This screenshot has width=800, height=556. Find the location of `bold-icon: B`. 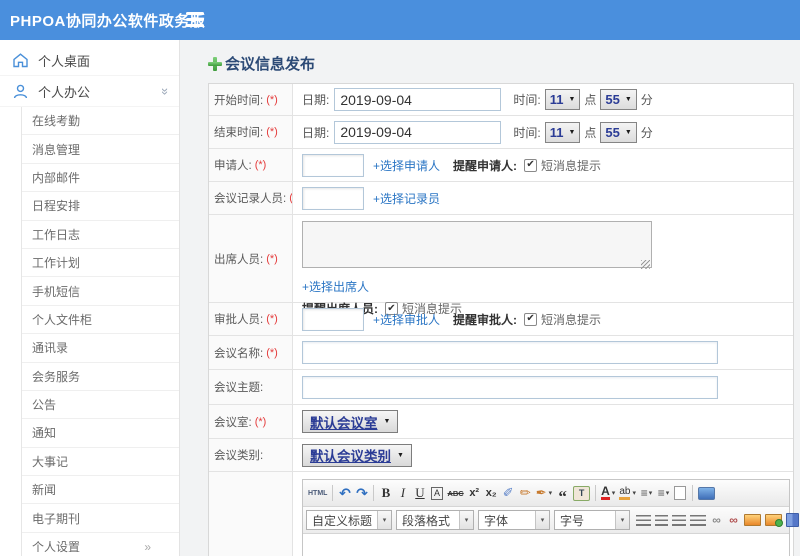

bold-icon: B is located at coordinates (385, 493).